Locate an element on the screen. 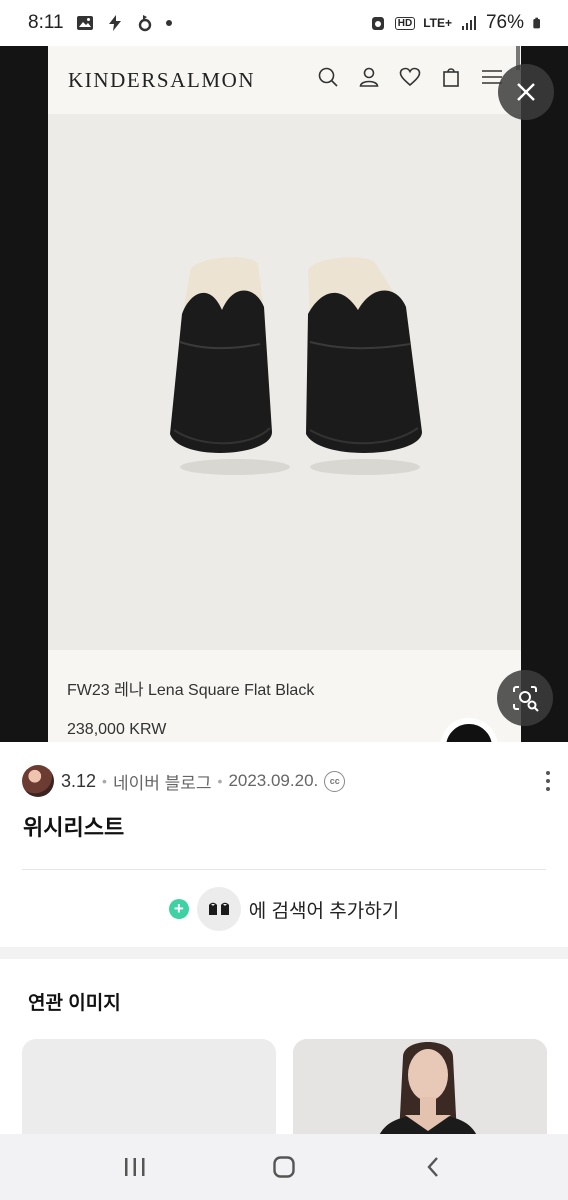 Image resolution: width=568 pixels, height=1200 pixels. shoe-thumbnail is located at coordinates (218, 909).